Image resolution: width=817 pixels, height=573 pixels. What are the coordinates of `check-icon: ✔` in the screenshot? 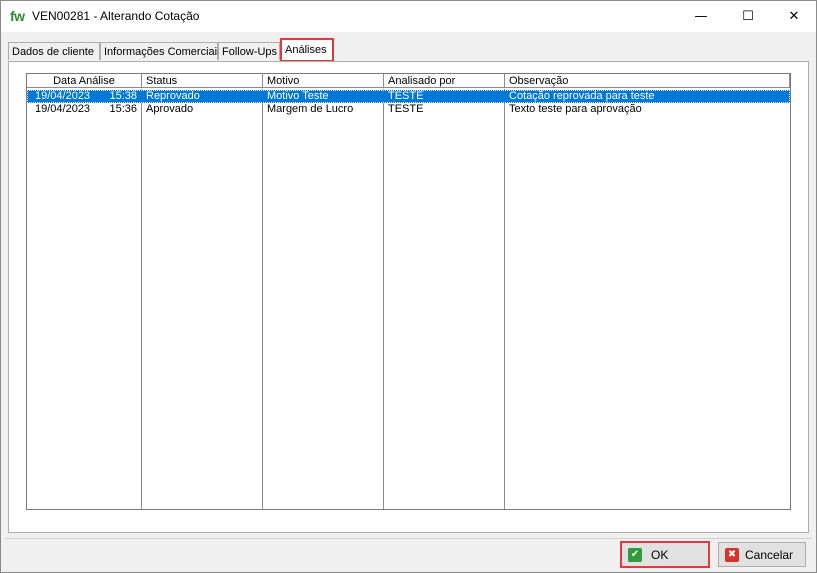 It's located at (635, 554).